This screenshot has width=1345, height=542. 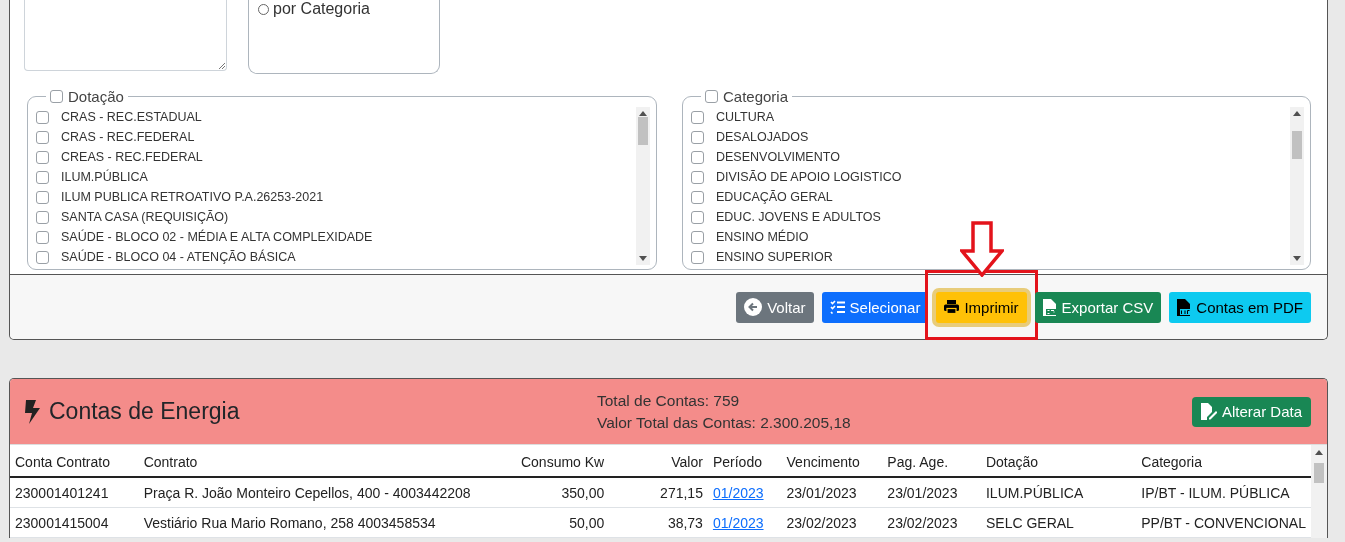 I want to click on table-cell: 50,00, so click(x=542, y=522).